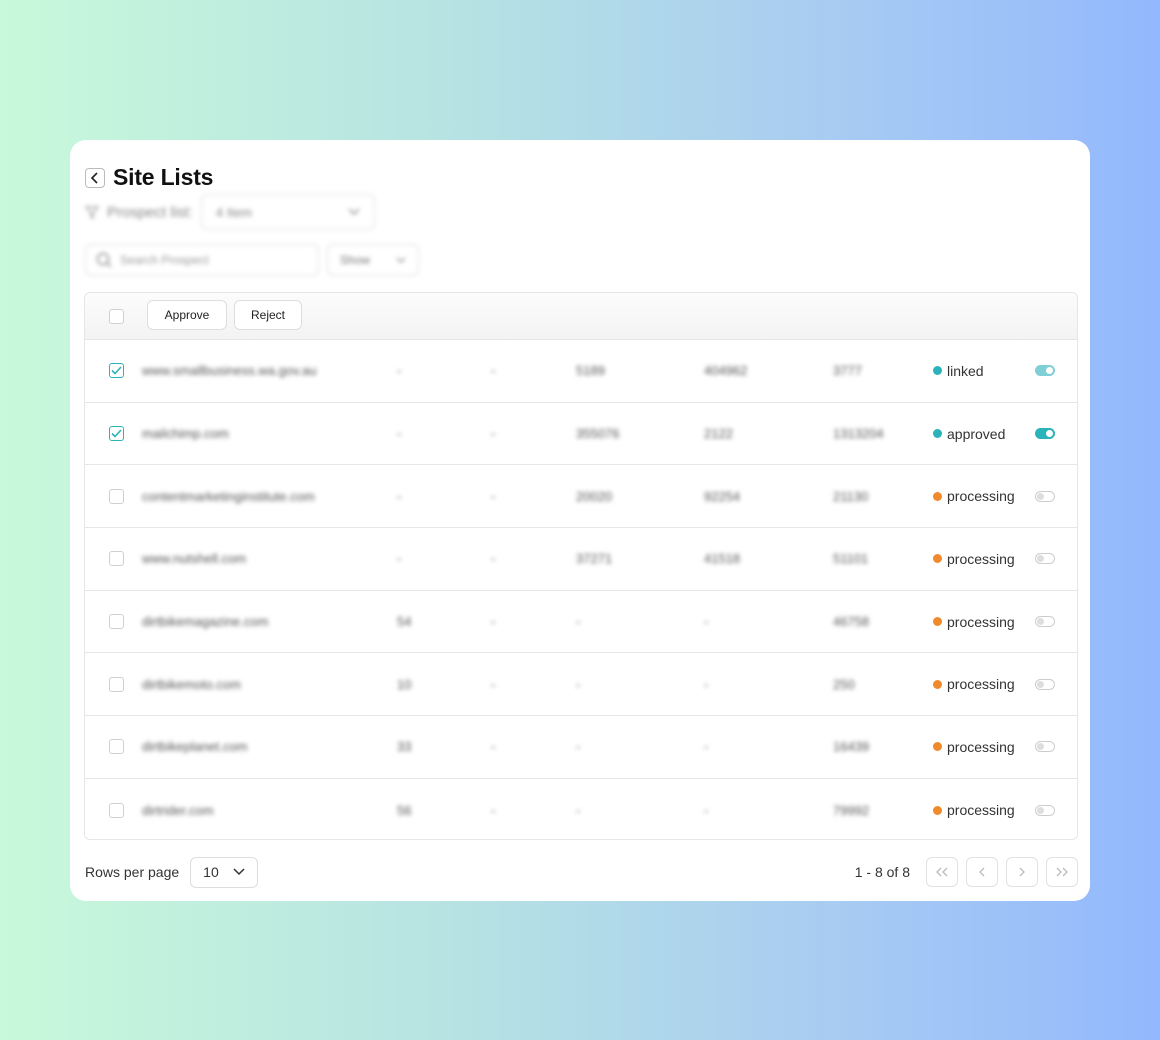 The image size is (1160, 1040). I want to click on check-icon, so click(116, 370).